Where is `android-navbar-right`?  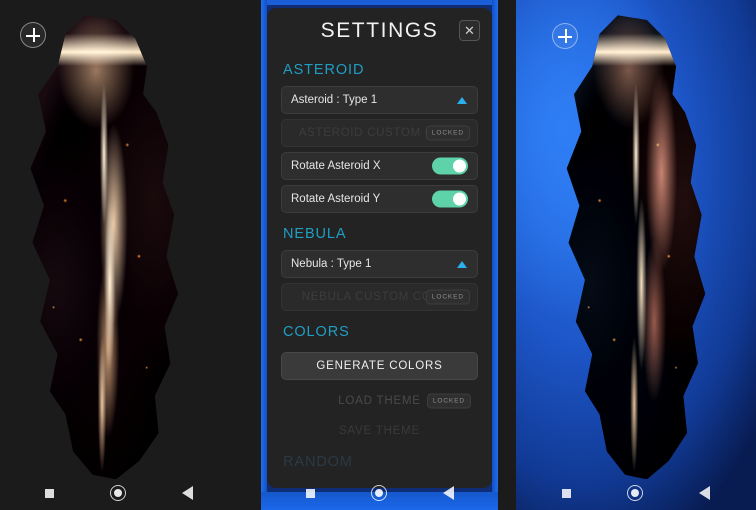
android-navbar-right is located at coordinates (636, 493).